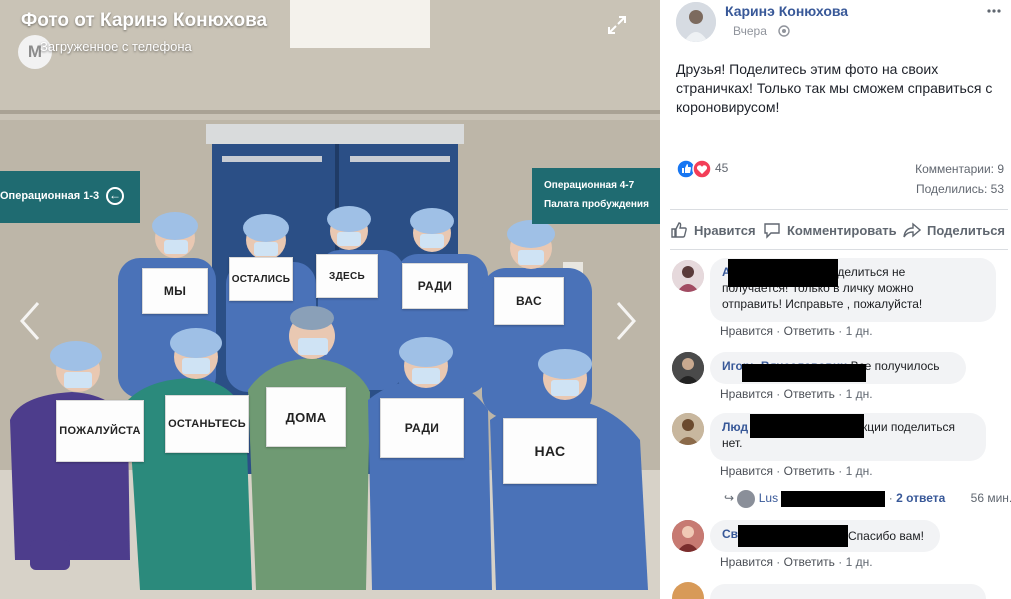 The width and height of the screenshot is (1011, 599). I want to click on comment-button-label: Комментировать, so click(842, 230).